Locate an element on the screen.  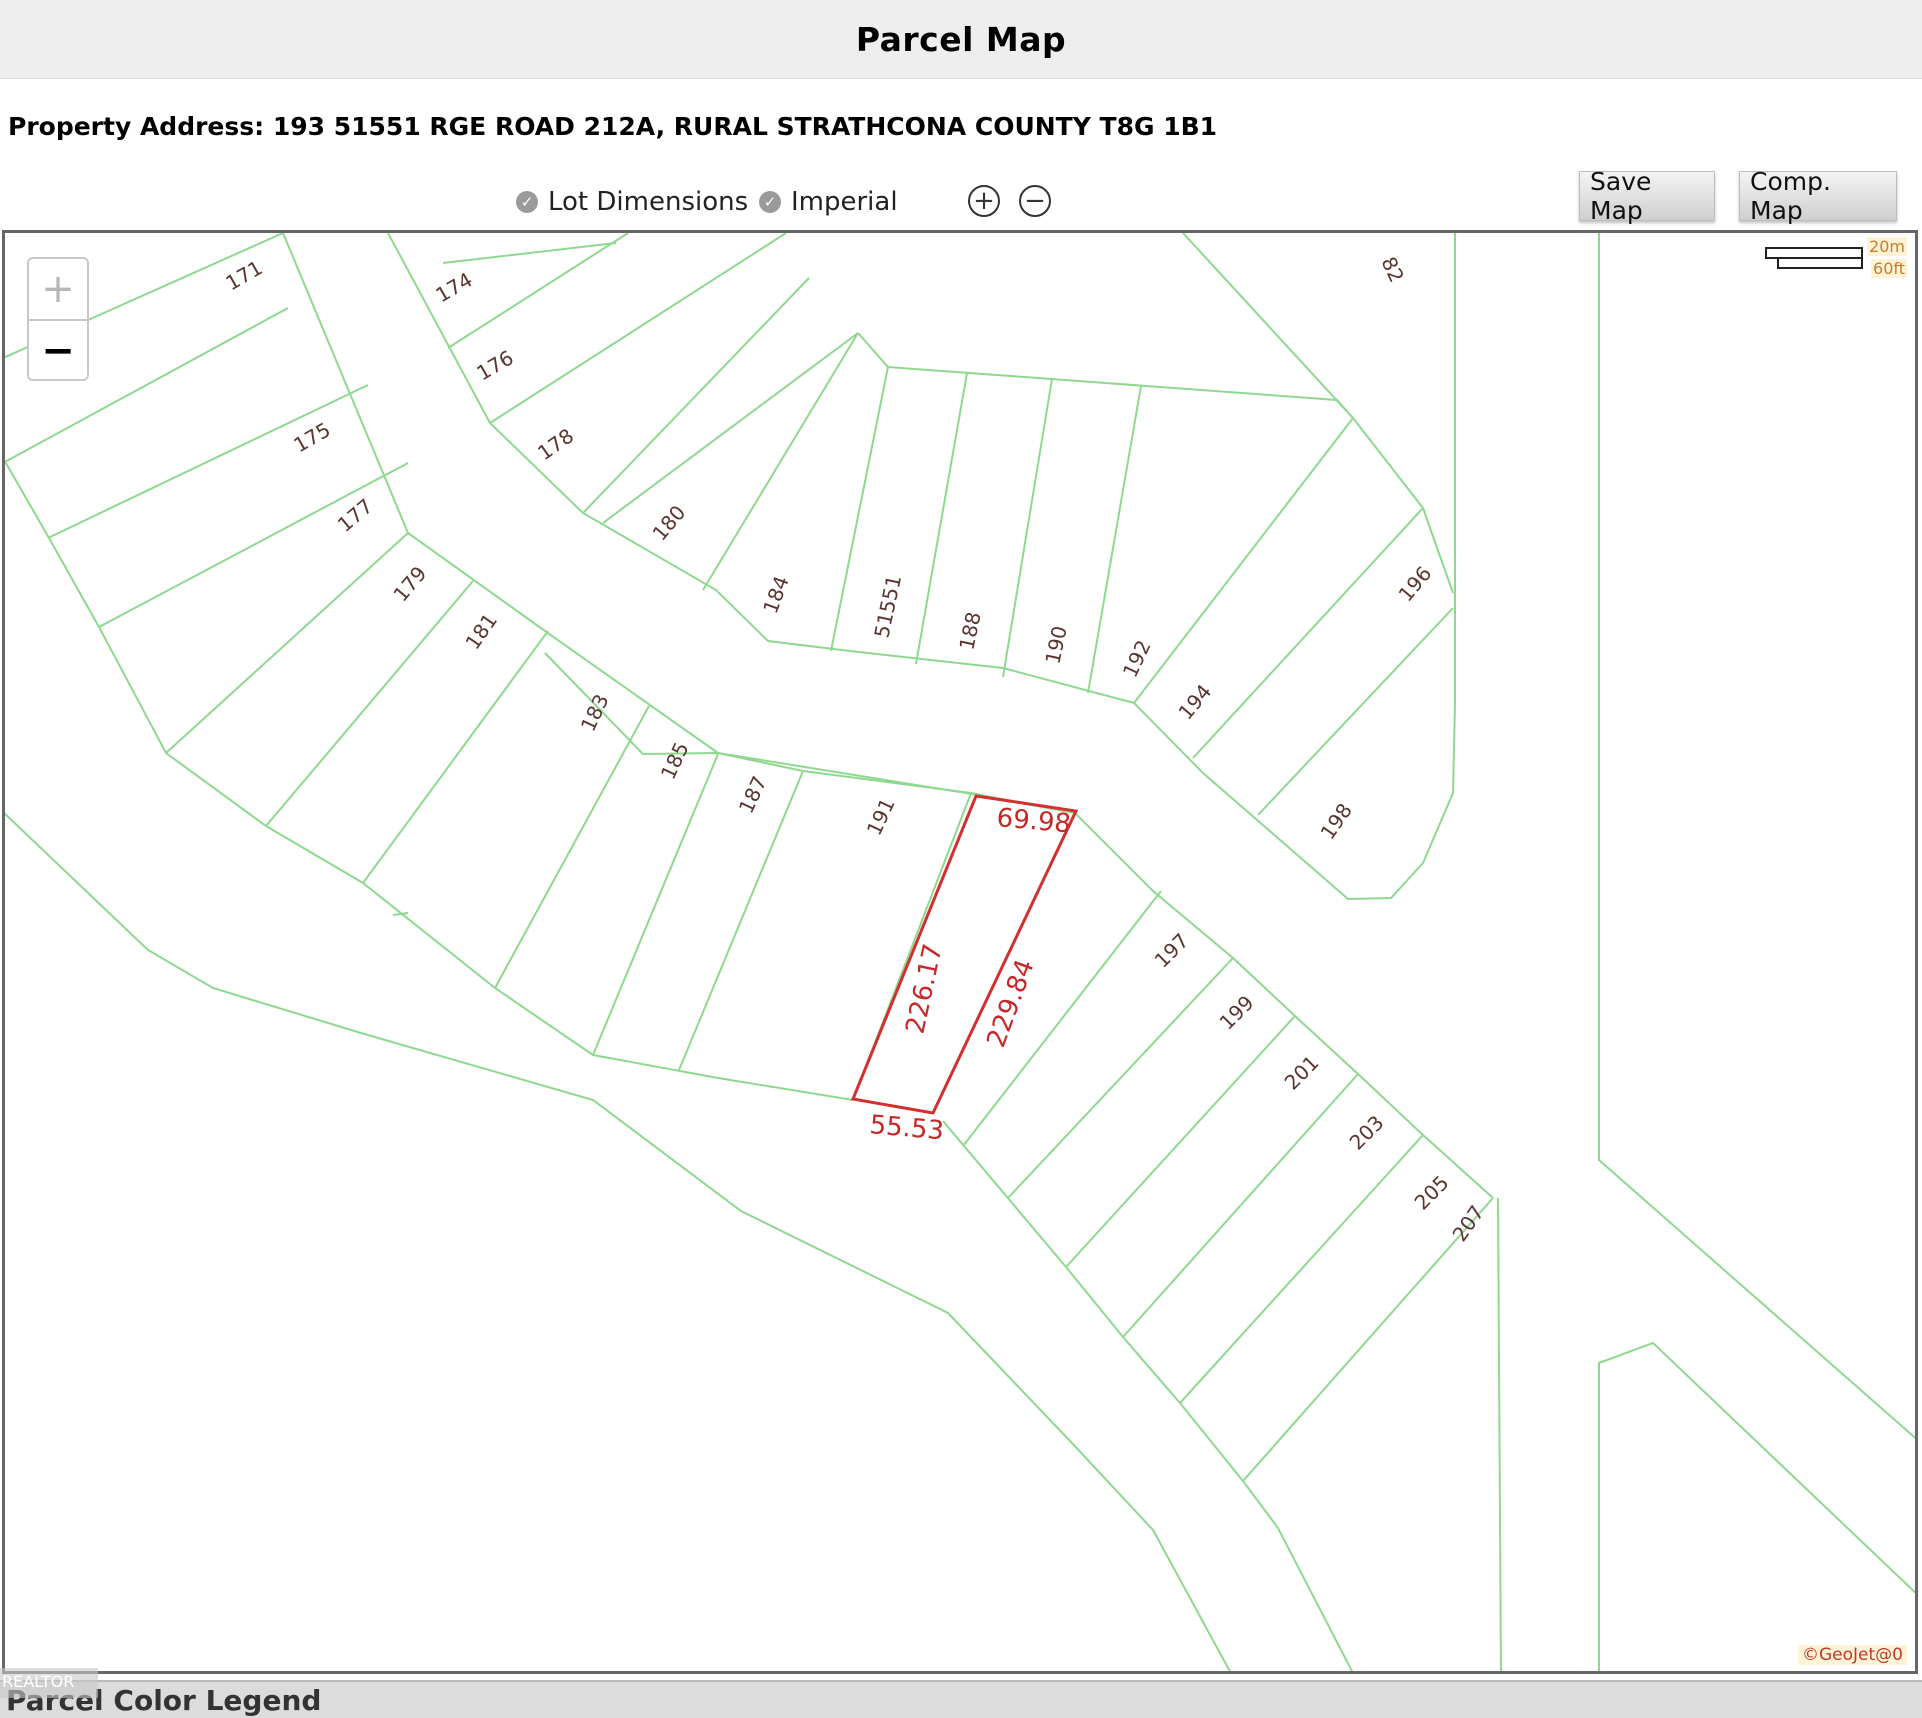
scale-bar-graphic is located at coordinates (1814, 258).